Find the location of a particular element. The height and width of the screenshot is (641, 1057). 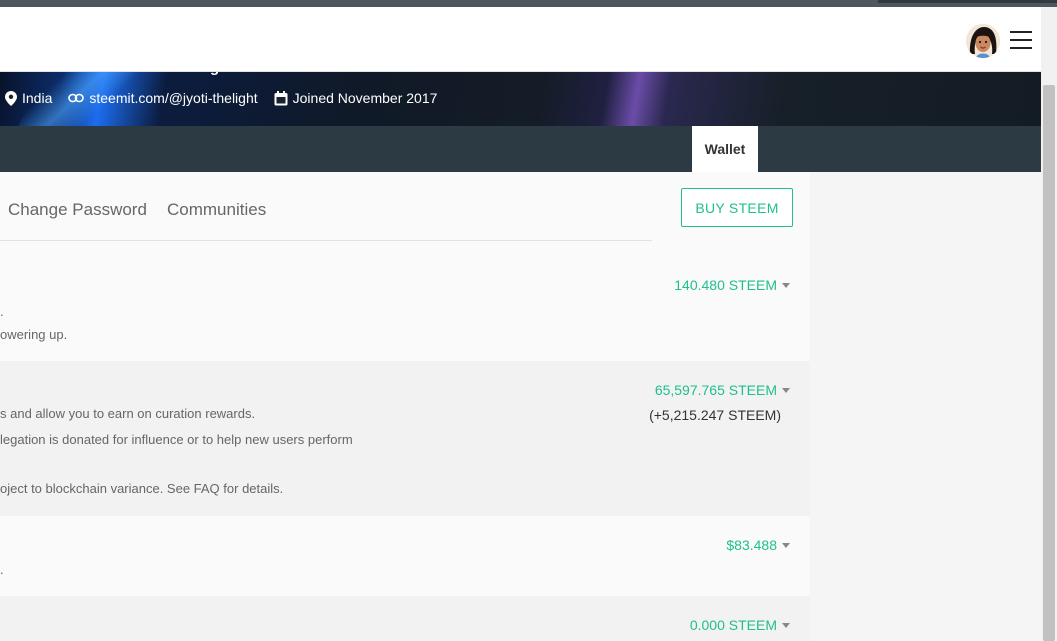

steem-amount: 140.480 STEEM is located at coordinates (725, 285).